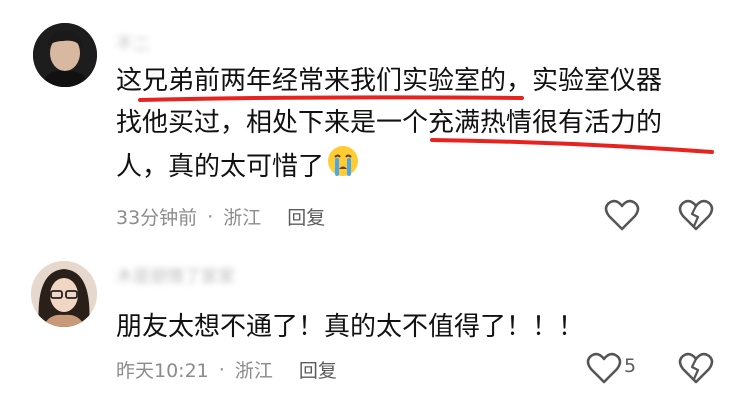 The width and height of the screenshot is (750, 401). I want to click on dislike-icon, so click(696, 368).